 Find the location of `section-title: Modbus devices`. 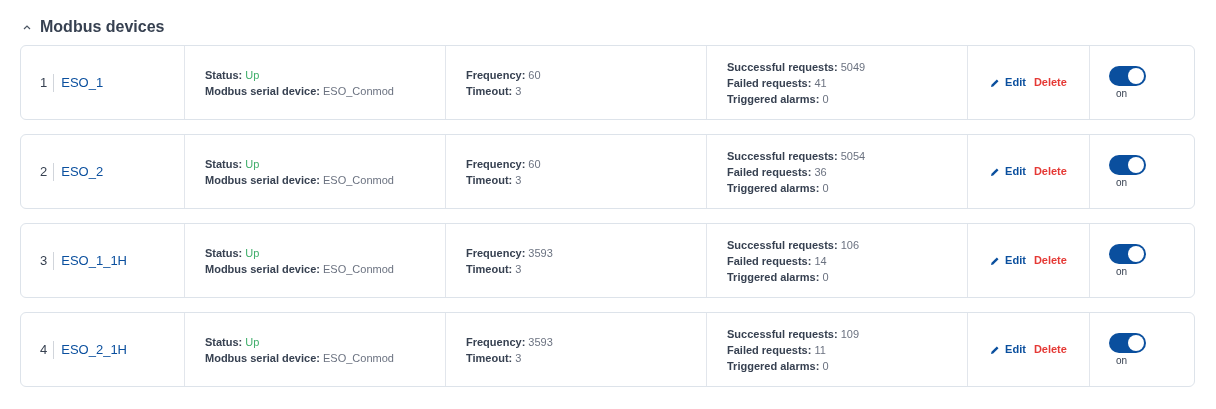

section-title: Modbus devices is located at coordinates (102, 27).